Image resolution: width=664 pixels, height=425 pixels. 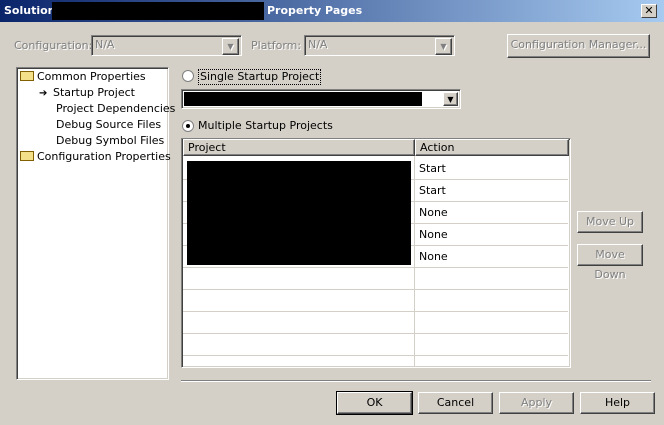 What do you see at coordinates (166, 45) in the screenshot?
I see `configuration-combo: N/A ▼` at bounding box center [166, 45].